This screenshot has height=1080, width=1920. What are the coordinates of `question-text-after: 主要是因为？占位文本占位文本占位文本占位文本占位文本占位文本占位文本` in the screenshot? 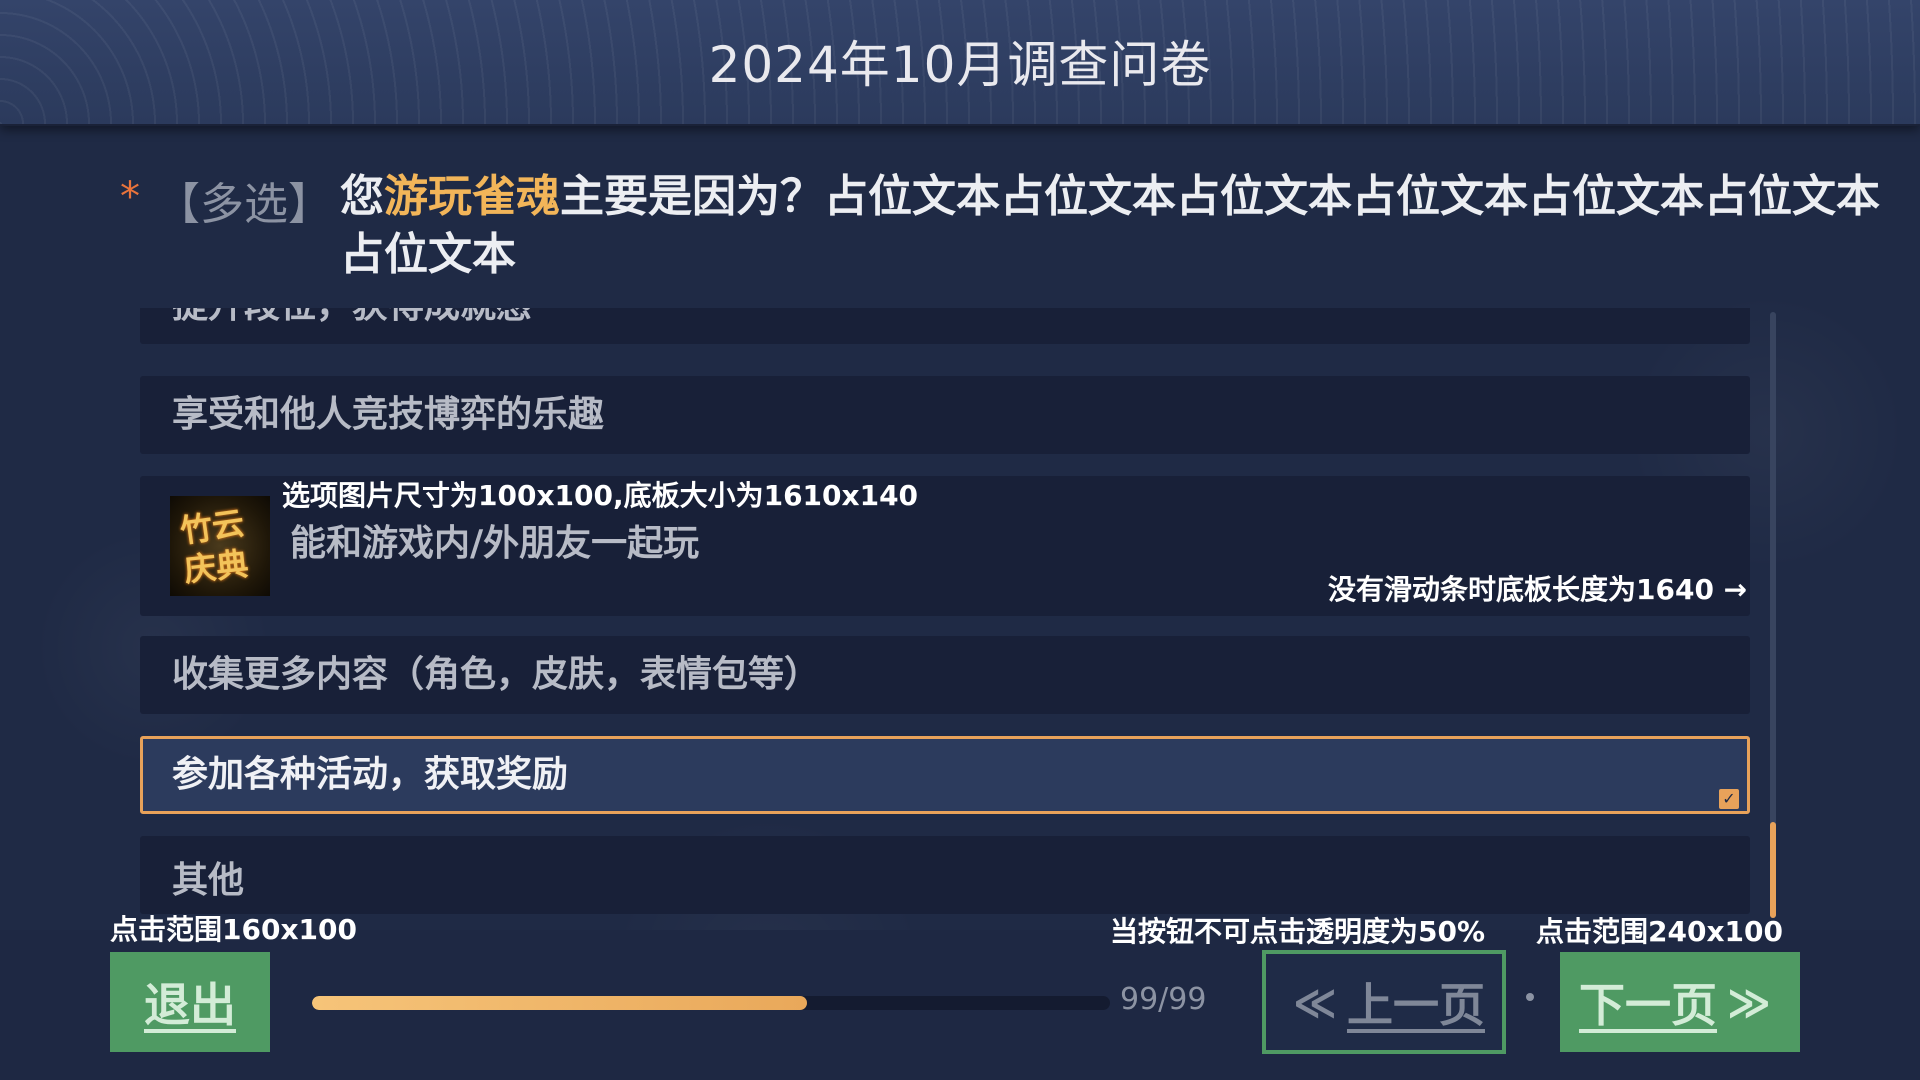 It's located at (1110, 225).